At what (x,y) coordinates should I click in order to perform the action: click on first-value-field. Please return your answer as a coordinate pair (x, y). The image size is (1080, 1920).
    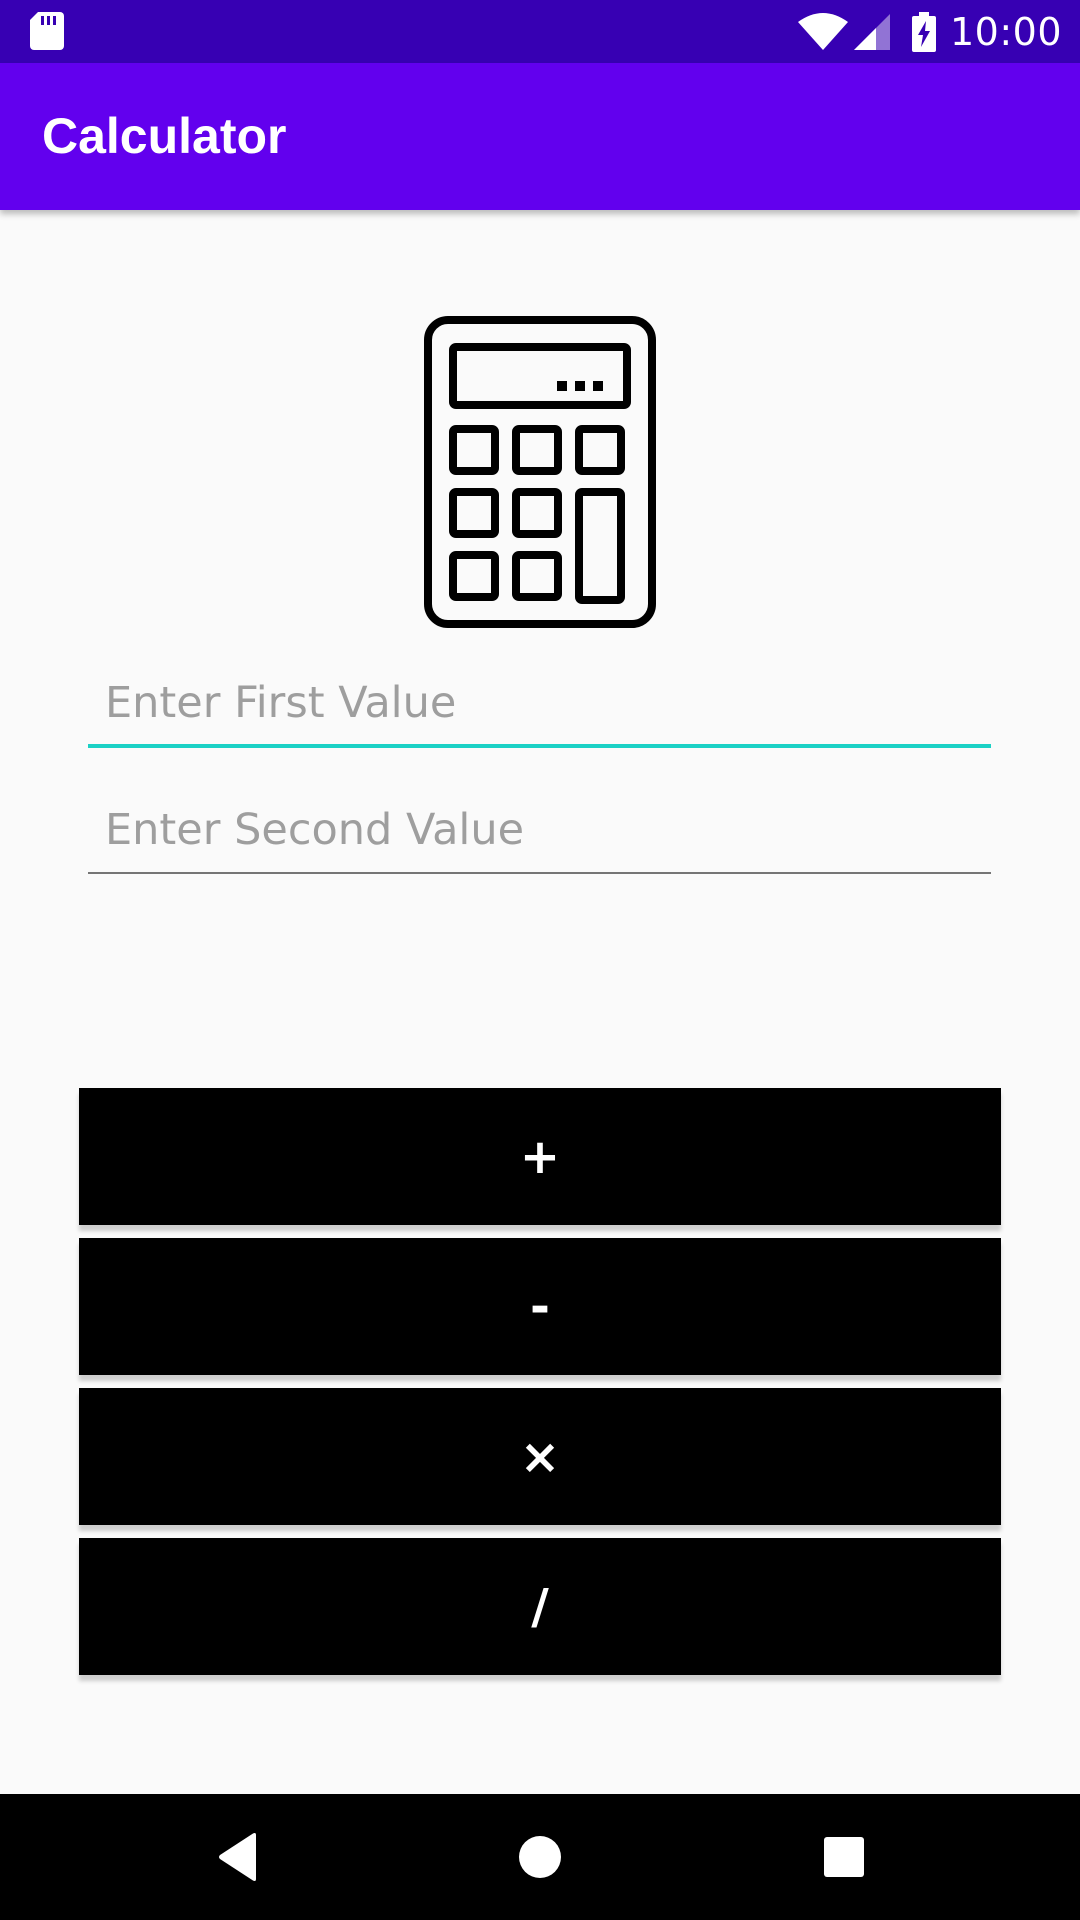
    Looking at the image, I should click on (539, 708).